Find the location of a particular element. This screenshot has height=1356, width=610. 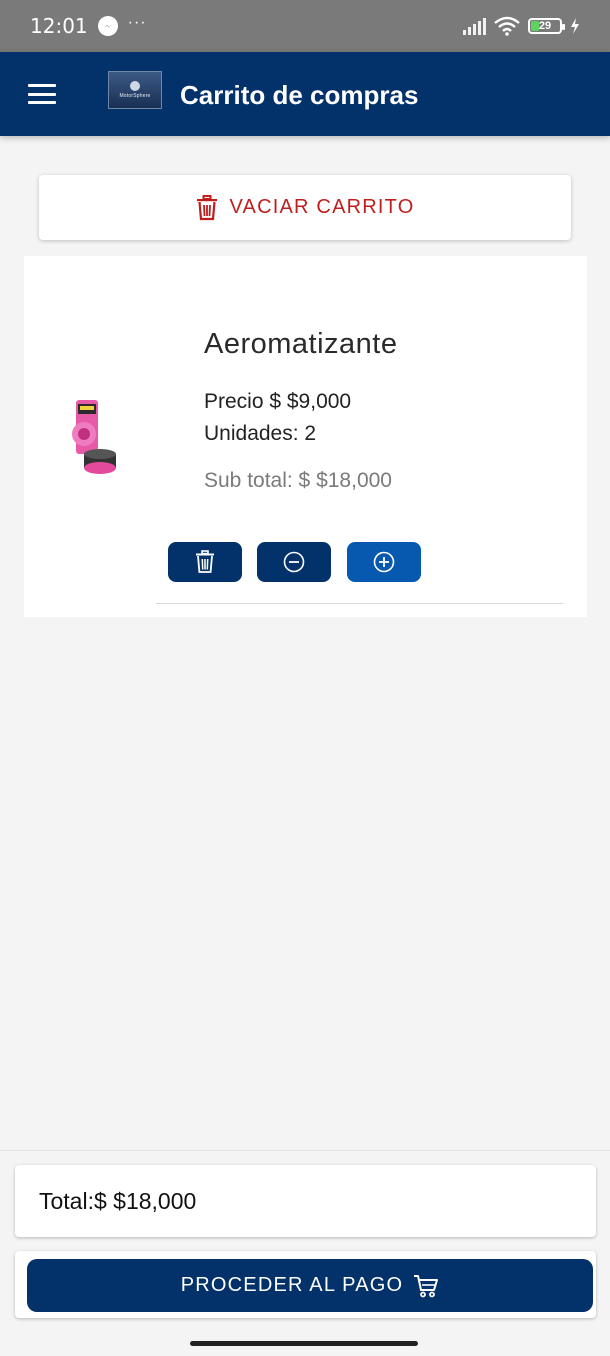

empty-cart-label: VACIAR CARRITO is located at coordinates (322, 207).